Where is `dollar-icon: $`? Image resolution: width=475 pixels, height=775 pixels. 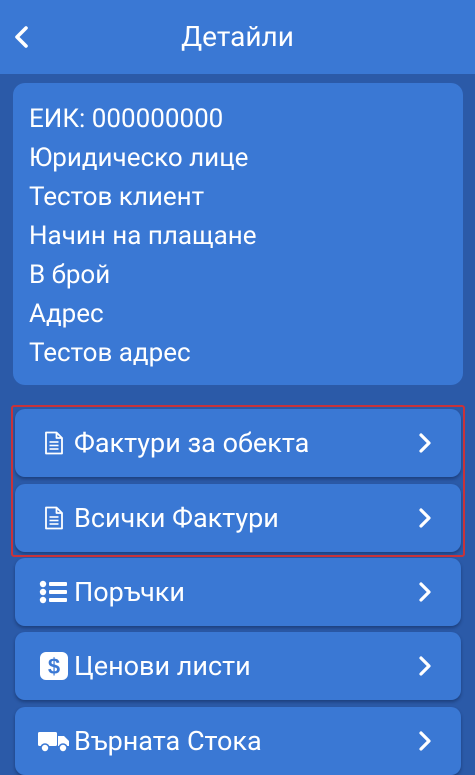
dollar-icon: $ is located at coordinates (54, 666).